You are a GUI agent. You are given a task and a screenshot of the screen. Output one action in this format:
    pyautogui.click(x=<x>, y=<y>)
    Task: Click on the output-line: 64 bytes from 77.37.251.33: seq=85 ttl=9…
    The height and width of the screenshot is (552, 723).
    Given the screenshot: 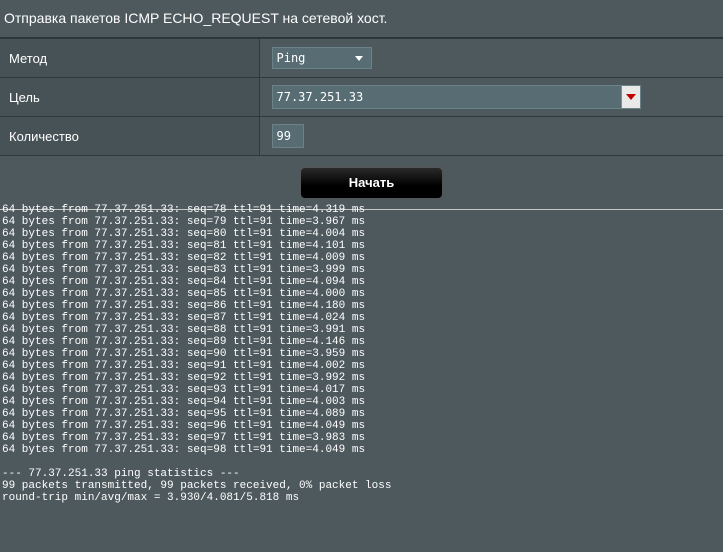 What is the action you would take?
    pyautogui.click(x=184, y=294)
    